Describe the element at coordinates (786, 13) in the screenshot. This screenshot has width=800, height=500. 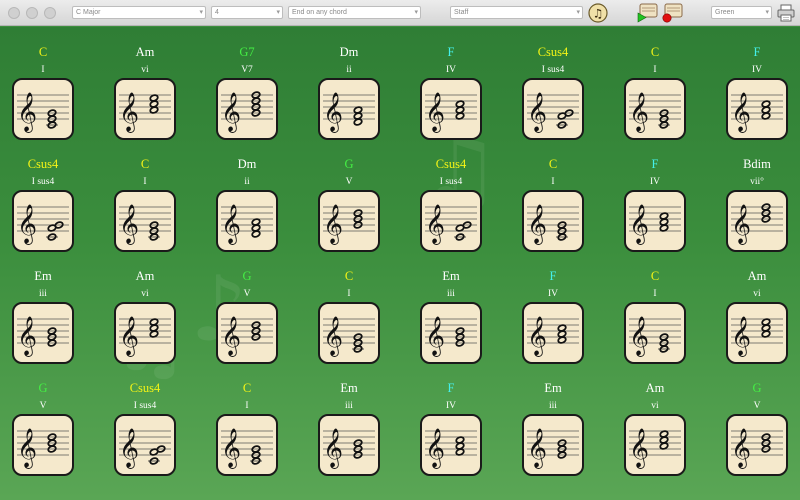
I see `print-icon` at that location.